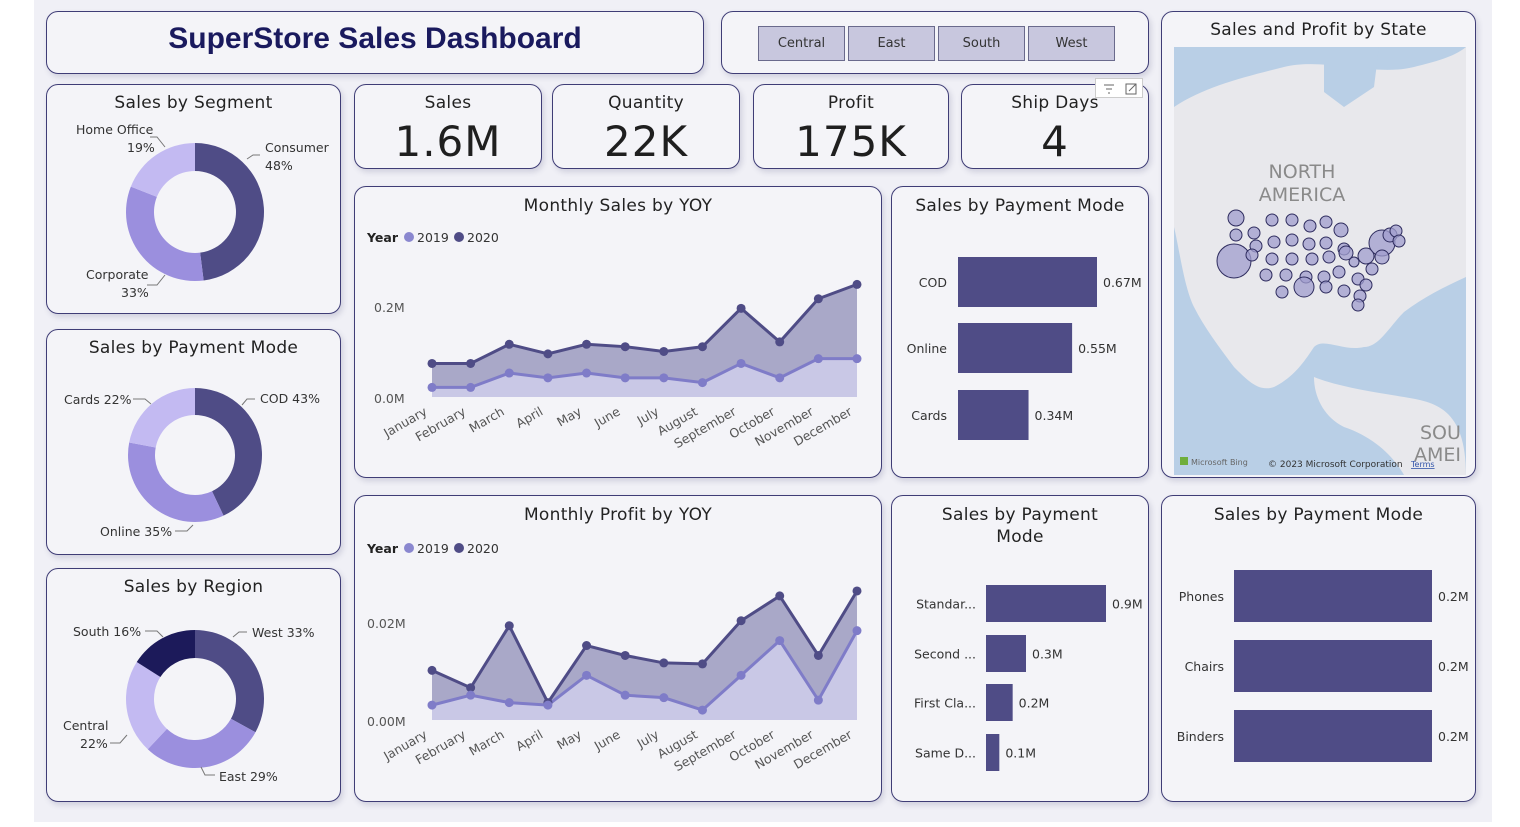 This screenshot has width=1520, height=827. What do you see at coordinates (229, 681) in the screenshot?
I see `region-slice` at bounding box center [229, 681].